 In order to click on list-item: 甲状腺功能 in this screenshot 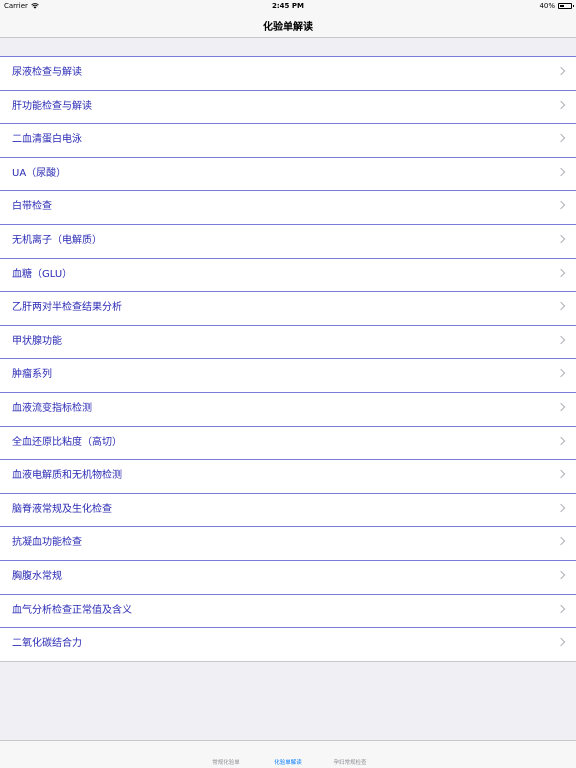, I will do `click(288, 343)`.